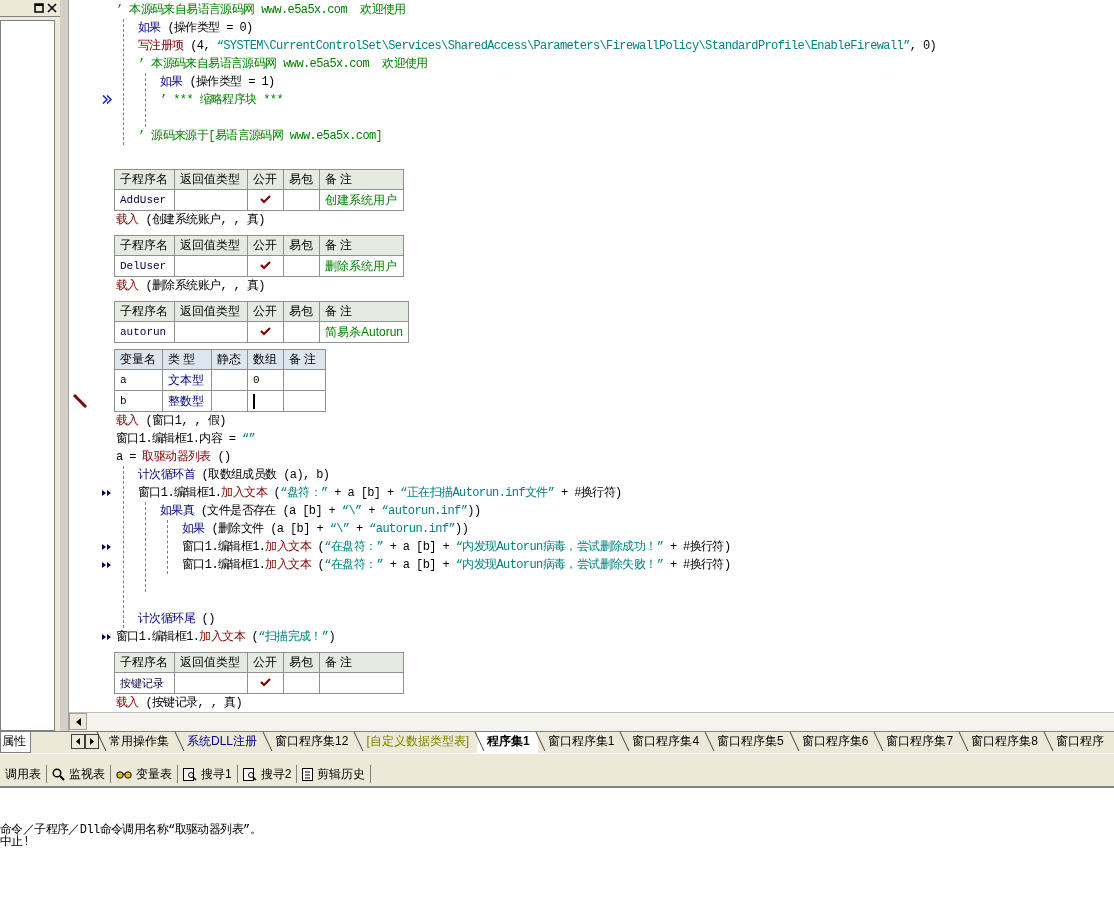  What do you see at coordinates (749, 742) in the screenshot?
I see `tab: 窗口程序集5` at bounding box center [749, 742].